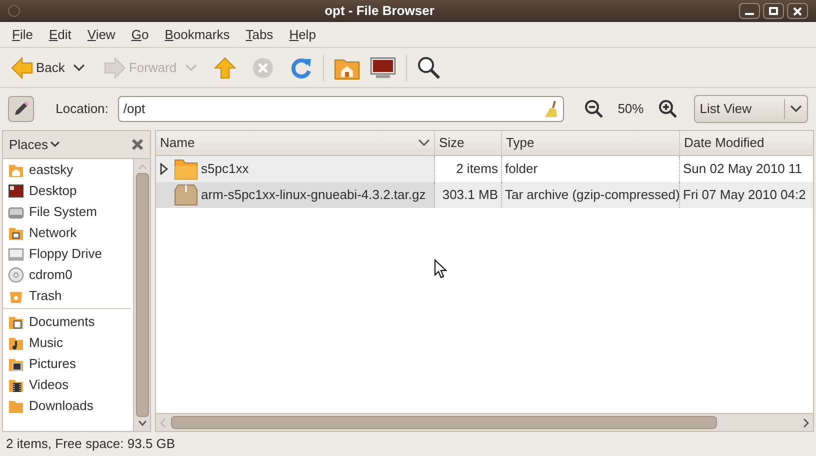 This screenshot has width=816, height=456. Describe the element at coordinates (186, 195) in the screenshot. I see `package-icon` at that location.